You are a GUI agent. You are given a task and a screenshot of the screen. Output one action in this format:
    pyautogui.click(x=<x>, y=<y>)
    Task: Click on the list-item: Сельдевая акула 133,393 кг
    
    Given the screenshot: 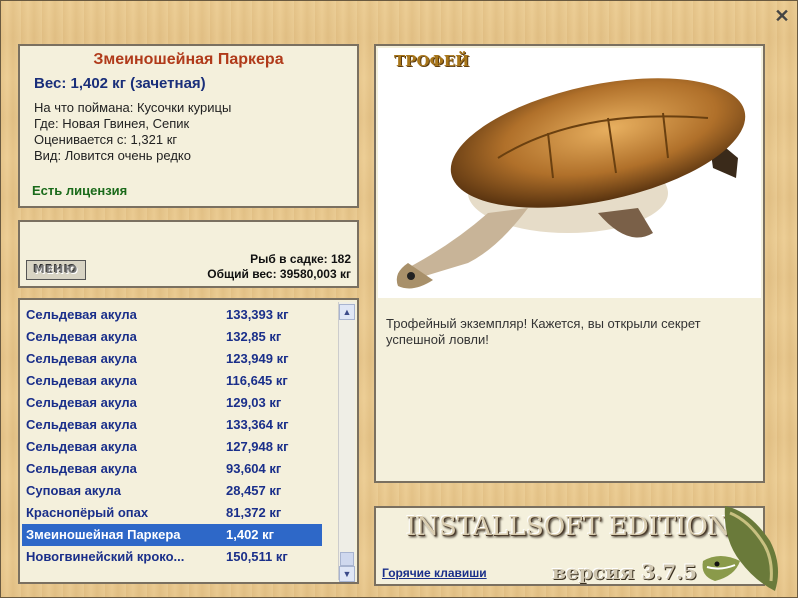 What is the action you would take?
    pyautogui.click(x=172, y=315)
    